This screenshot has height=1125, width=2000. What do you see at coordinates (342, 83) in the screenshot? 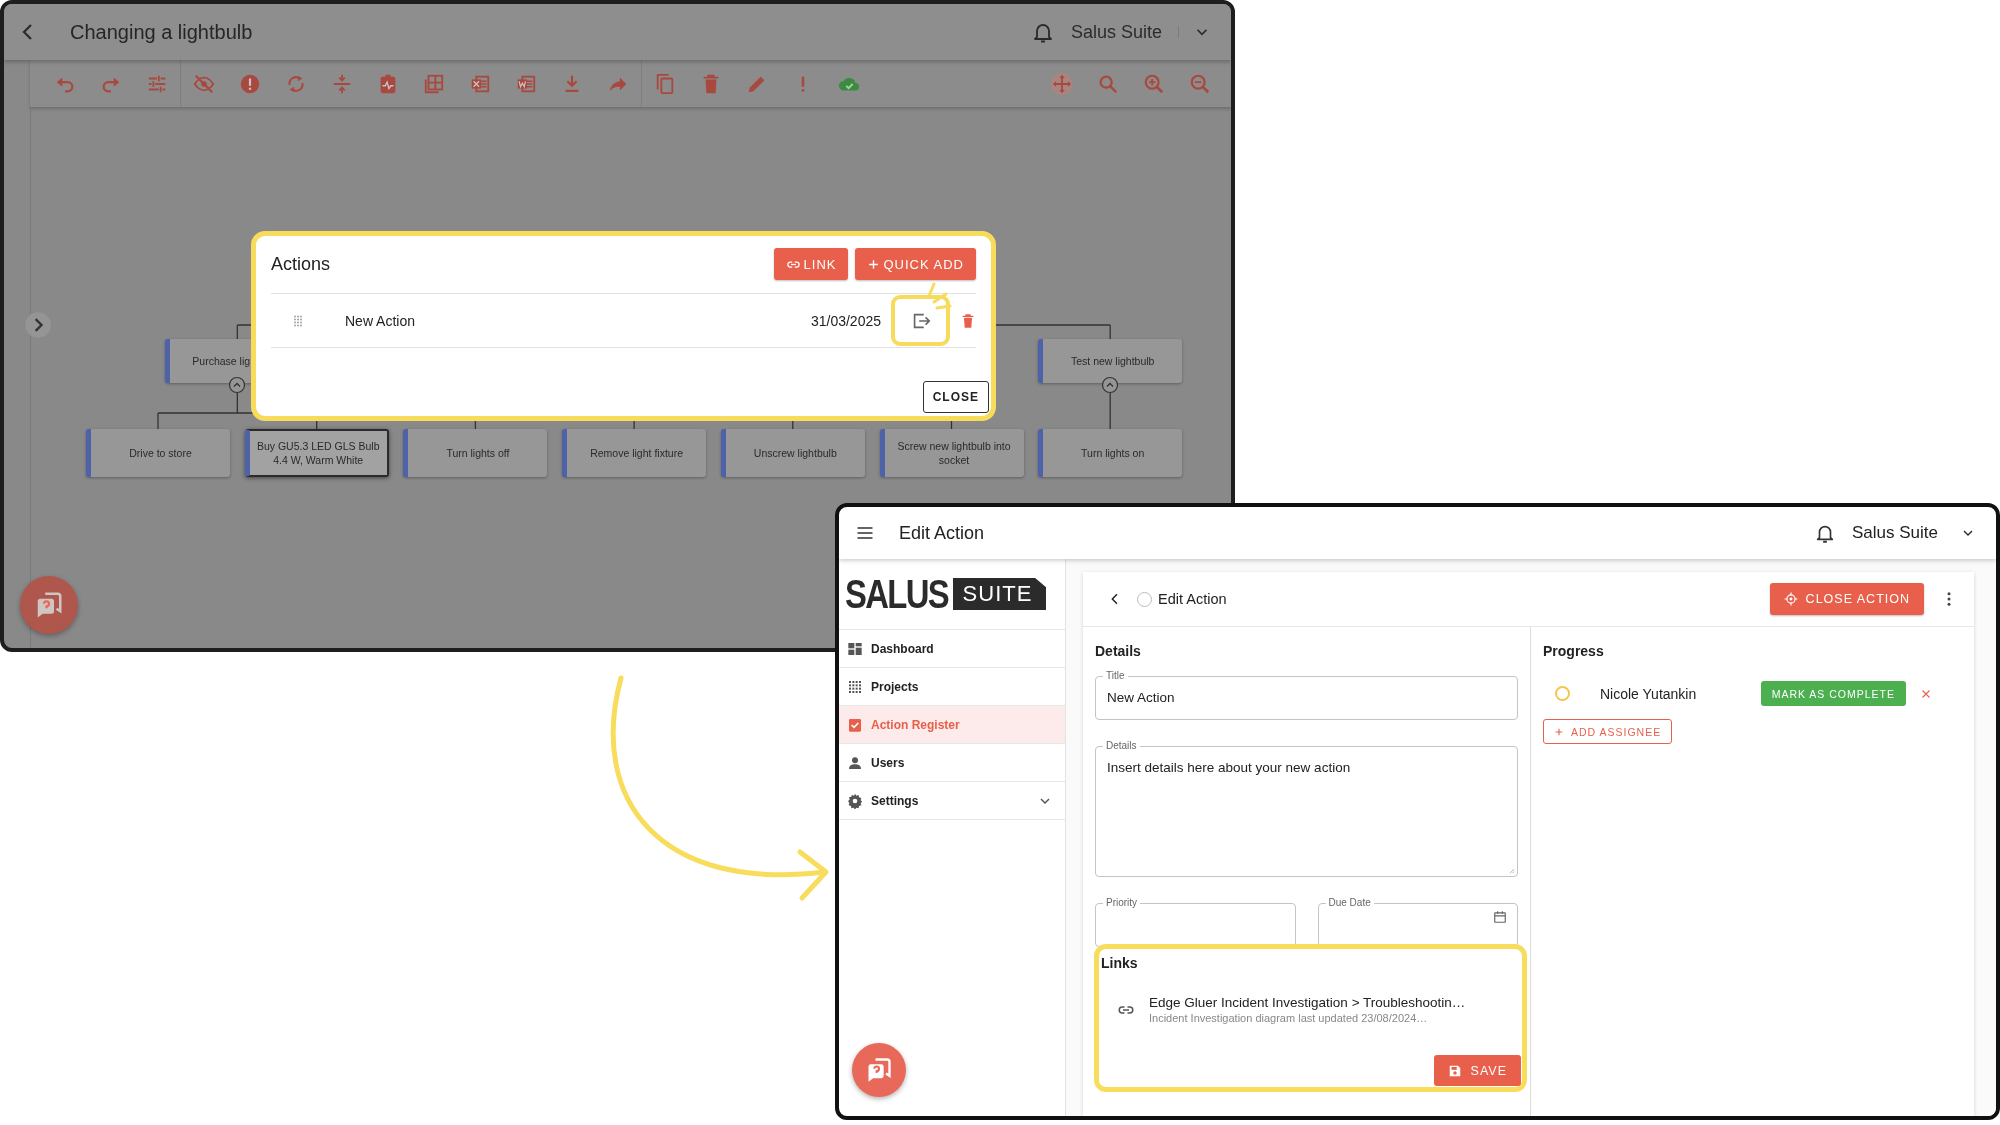
I see `compress-icon` at bounding box center [342, 83].